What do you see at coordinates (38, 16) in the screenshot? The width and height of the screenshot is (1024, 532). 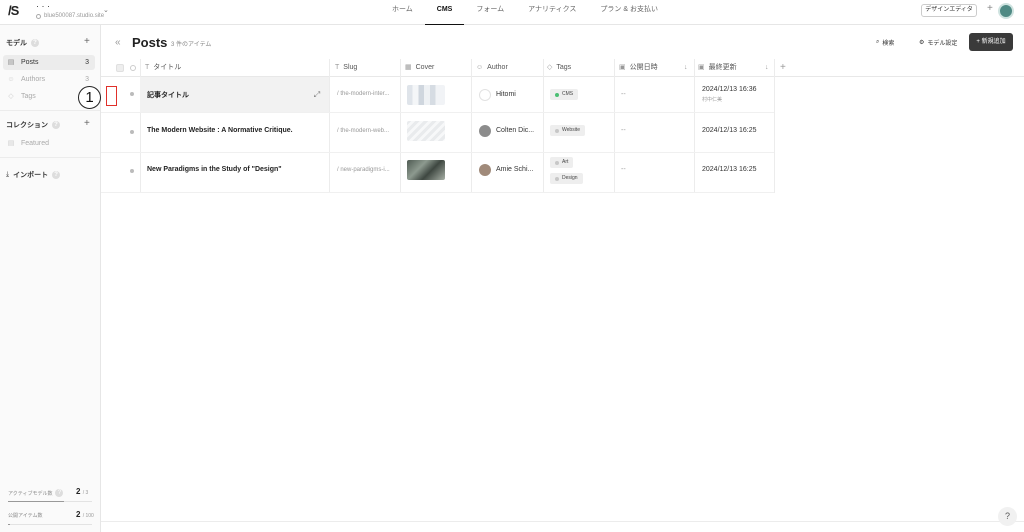 I see `globe-icon` at bounding box center [38, 16].